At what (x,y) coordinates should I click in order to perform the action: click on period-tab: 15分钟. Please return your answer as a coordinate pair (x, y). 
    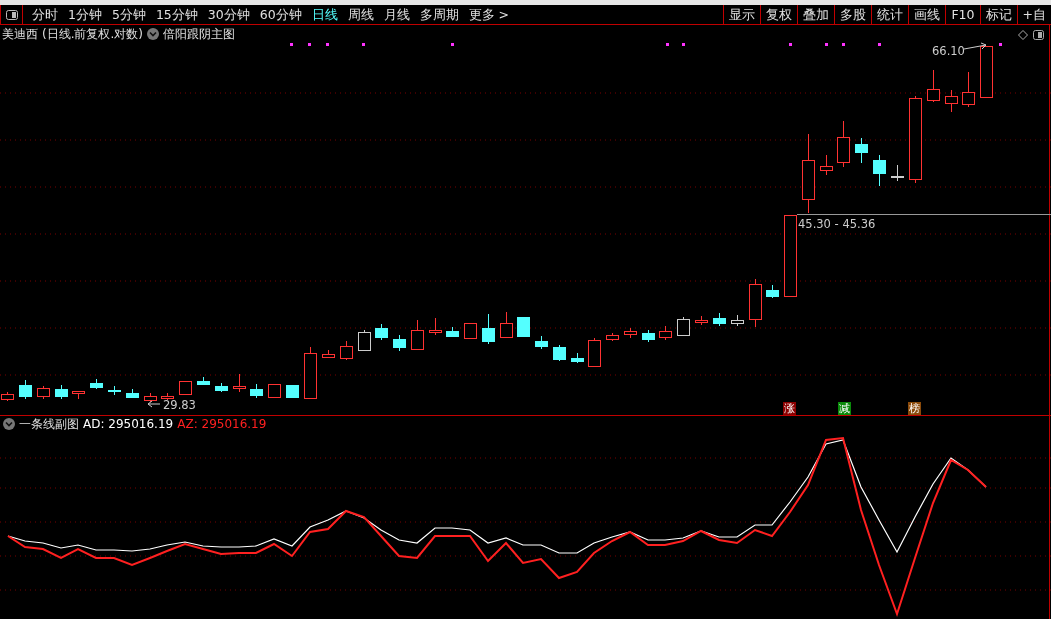
    Looking at the image, I should click on (176, 14).